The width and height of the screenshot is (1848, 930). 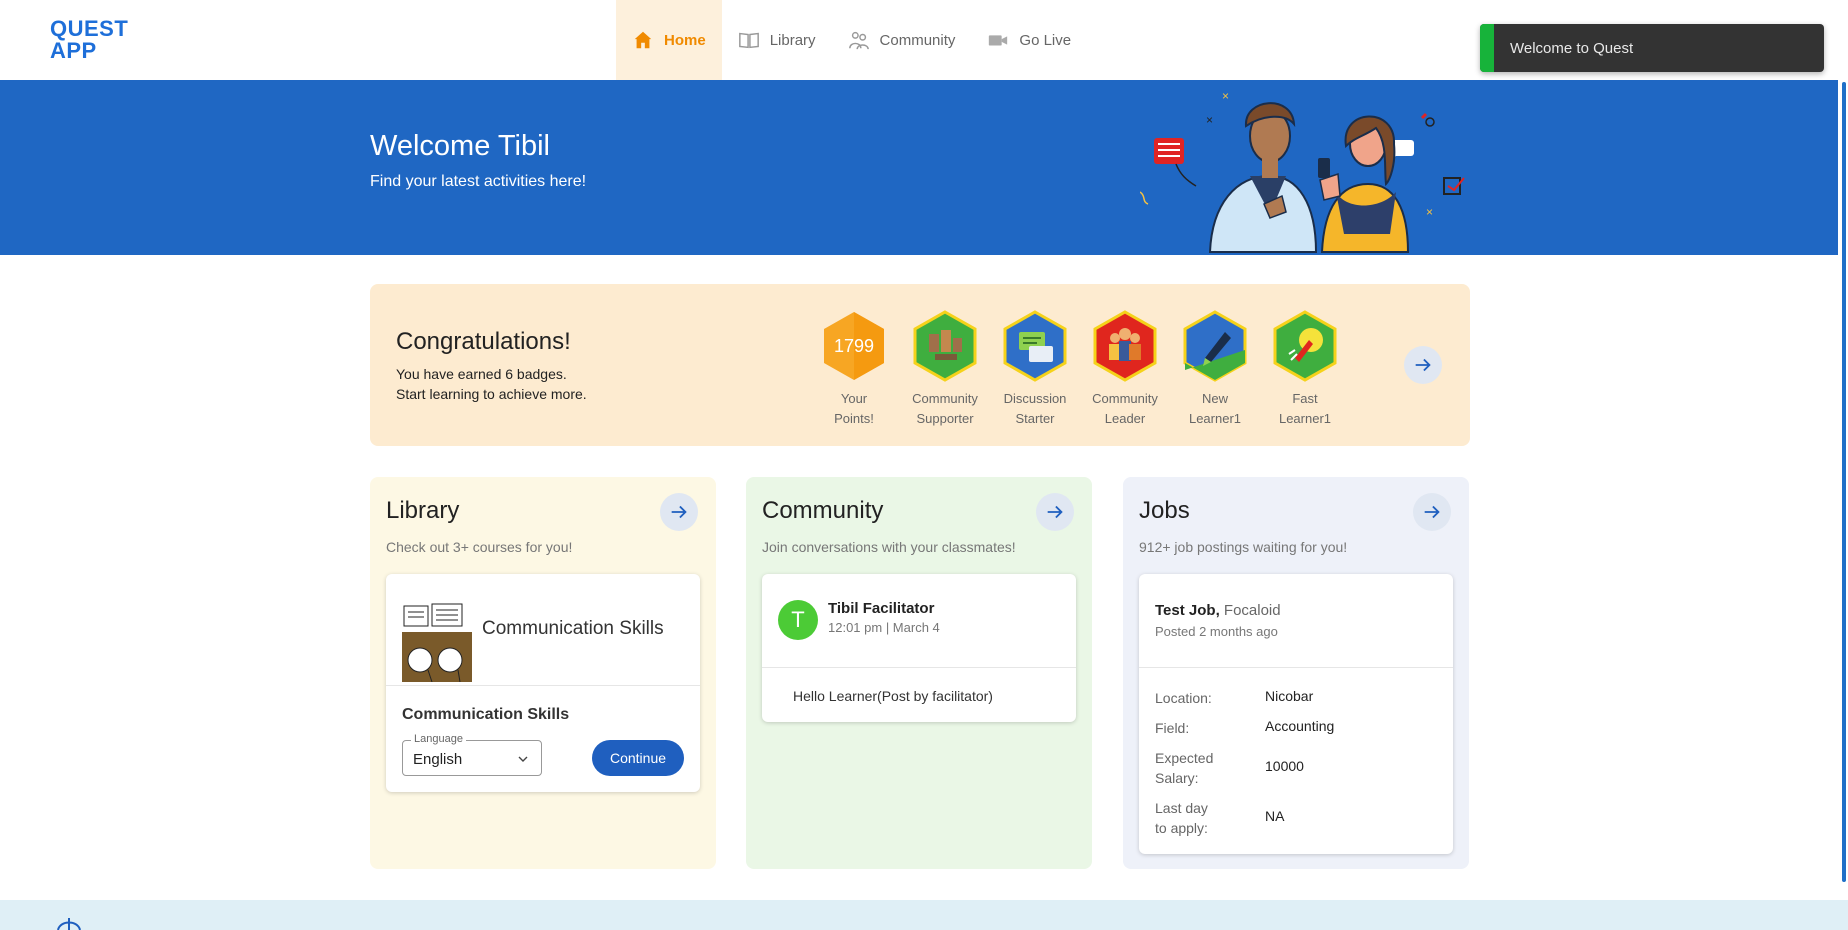 I want to click on post-header: T Tibil Facilitator 12:01 pm | March 4, so click(x=919, y=621).